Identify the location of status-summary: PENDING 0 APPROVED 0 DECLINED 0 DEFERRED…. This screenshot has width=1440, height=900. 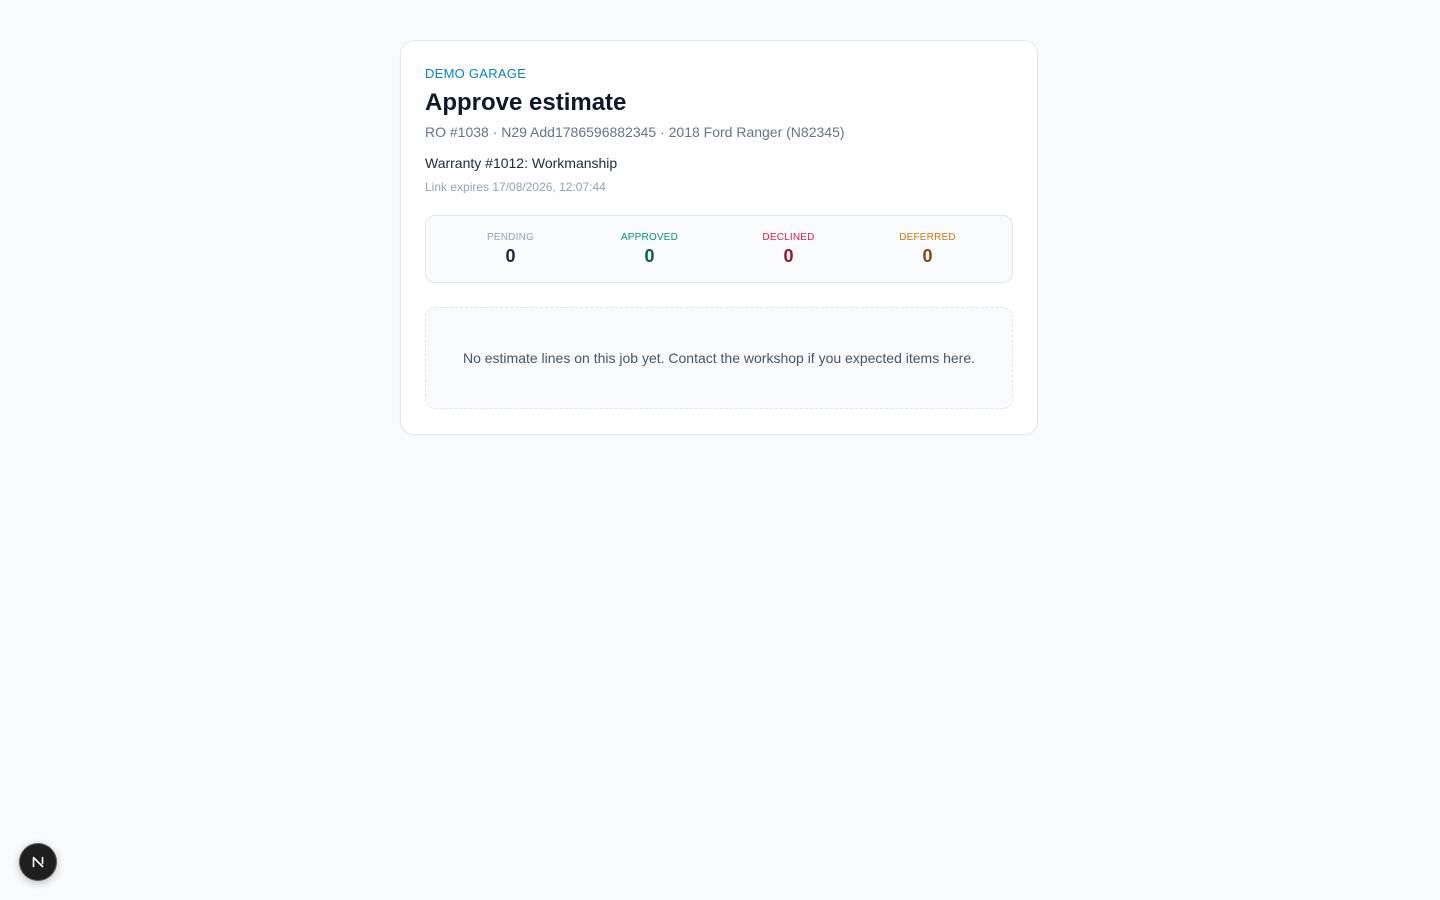
(719, 249).